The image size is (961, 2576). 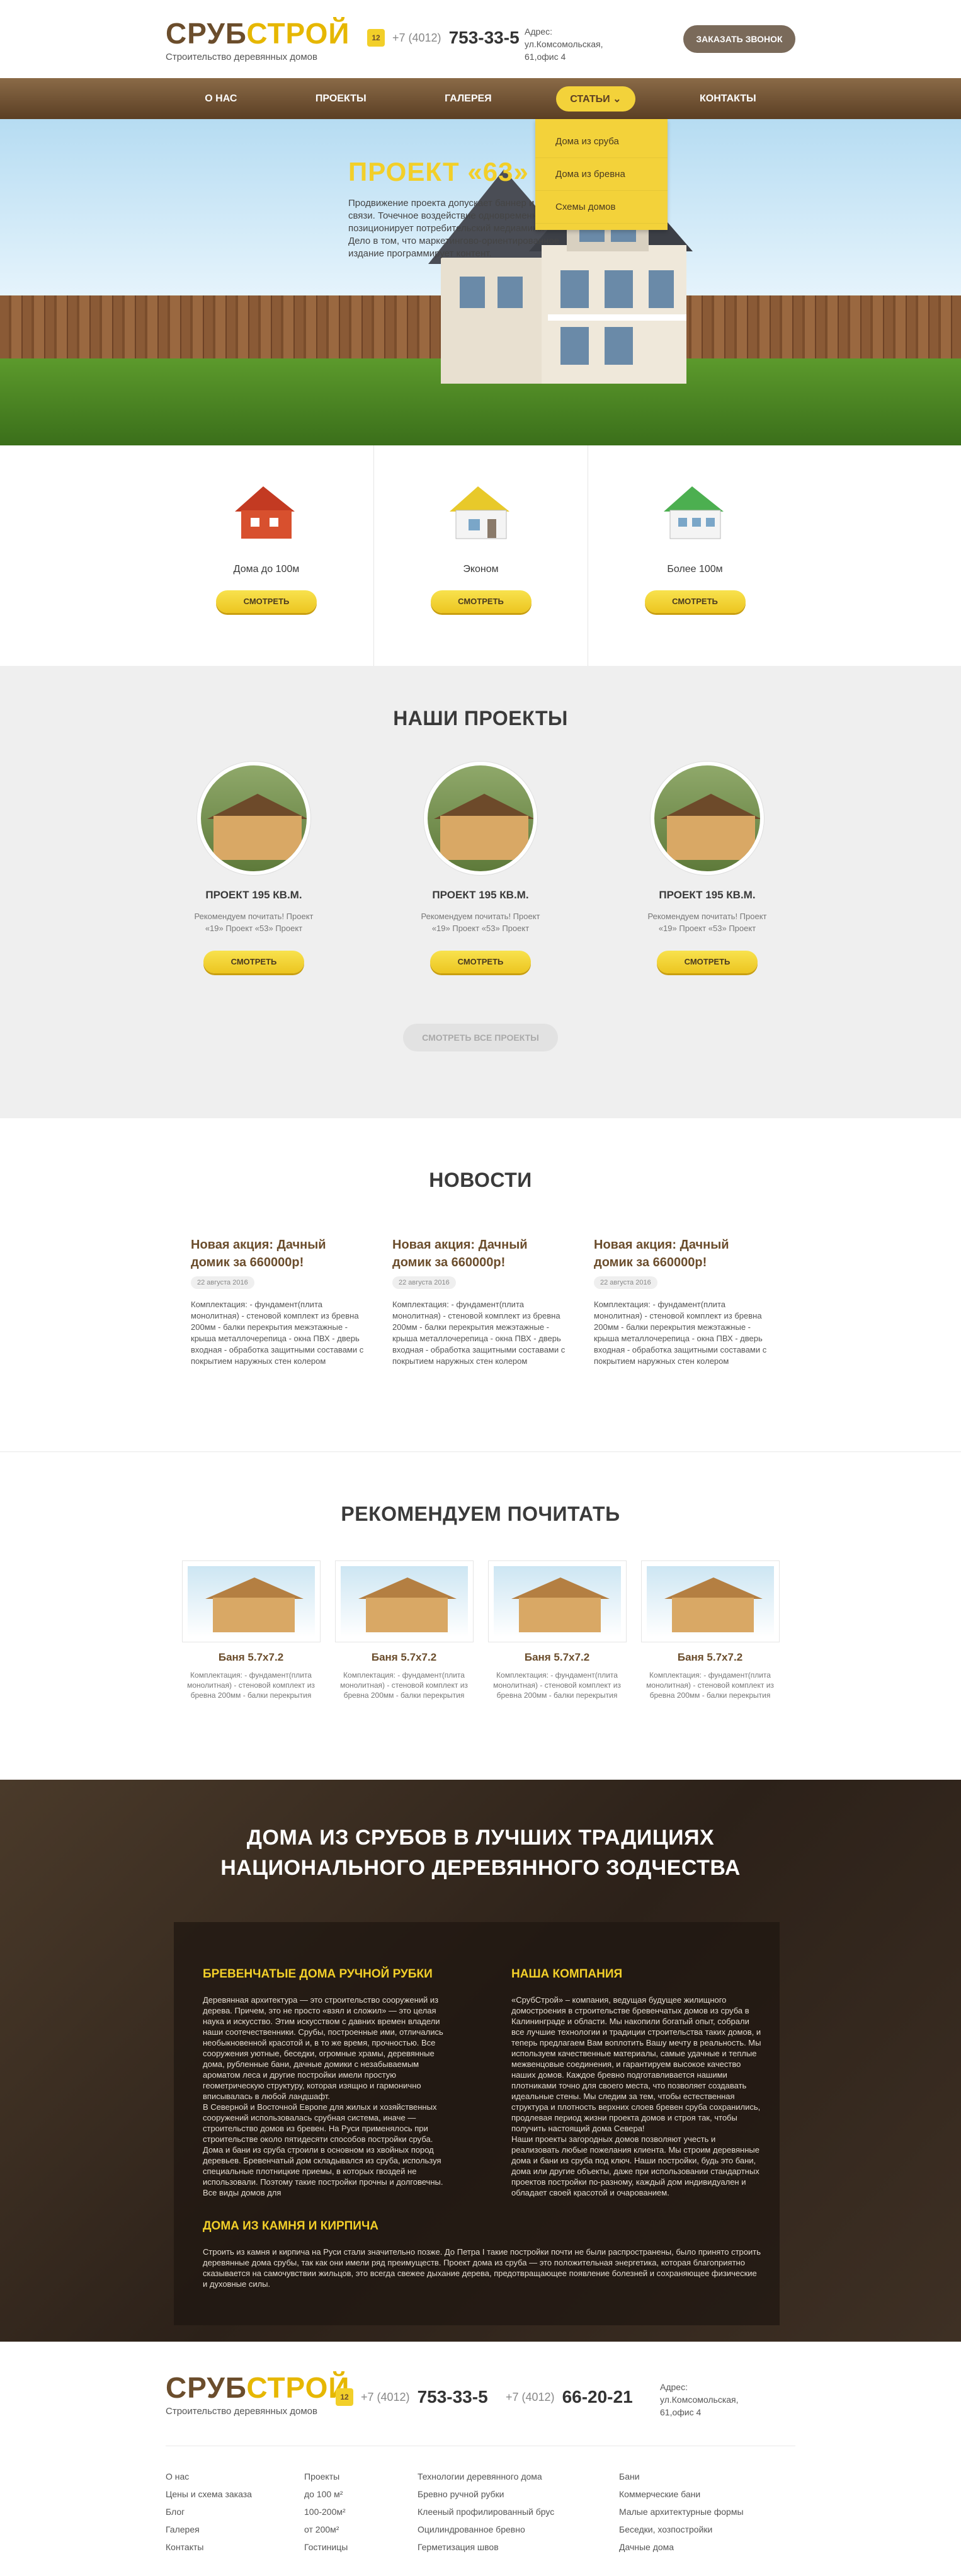 What do you see at coordinates (480, 1838) in the screenshot?
I see `about-title-line1: ДОМА ИЗ СРУБОВ В ЛУЧШИХ ТРАДИЦИЯХ` at bounding box center [480, 1838].